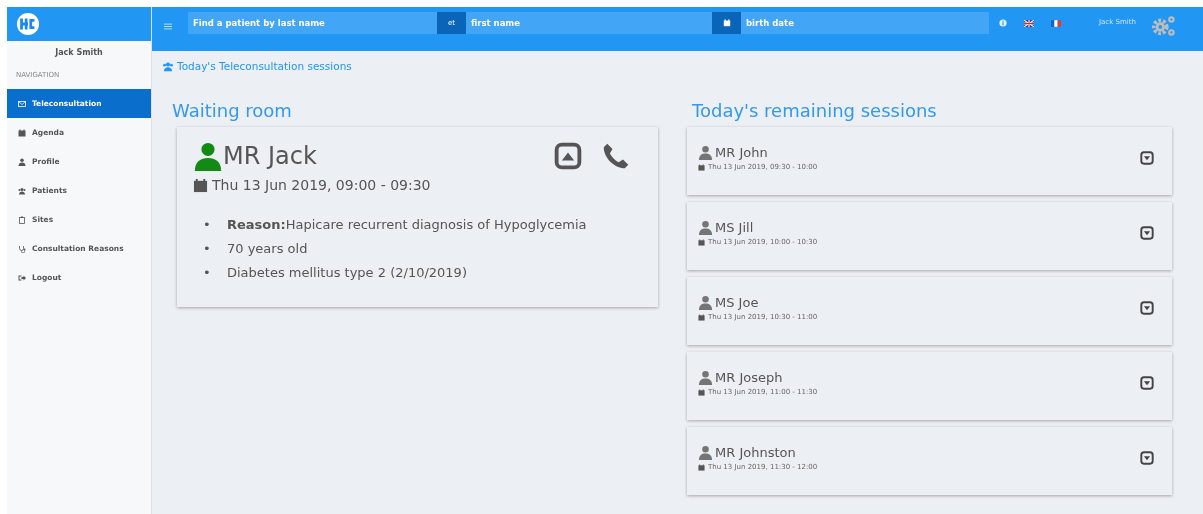  Describe the element at coordinates (407, 224) in the screenshot. I see `patient-detail: Reason:Hapicare recurrent diagnosis of Hypoglycemia` at that location.